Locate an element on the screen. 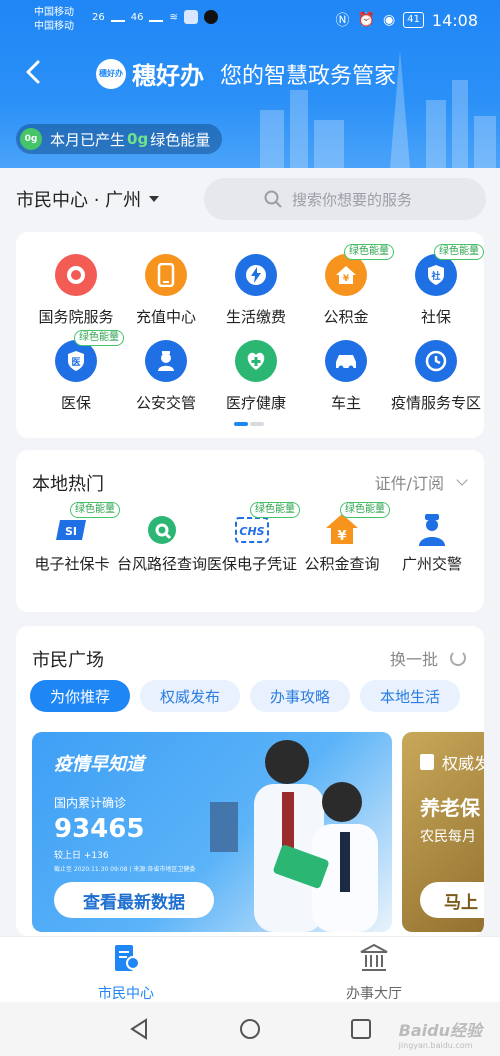  green-energy-pill: 0g 本月已产生 0g 绿色能量 is located at coordinates (119, 139).